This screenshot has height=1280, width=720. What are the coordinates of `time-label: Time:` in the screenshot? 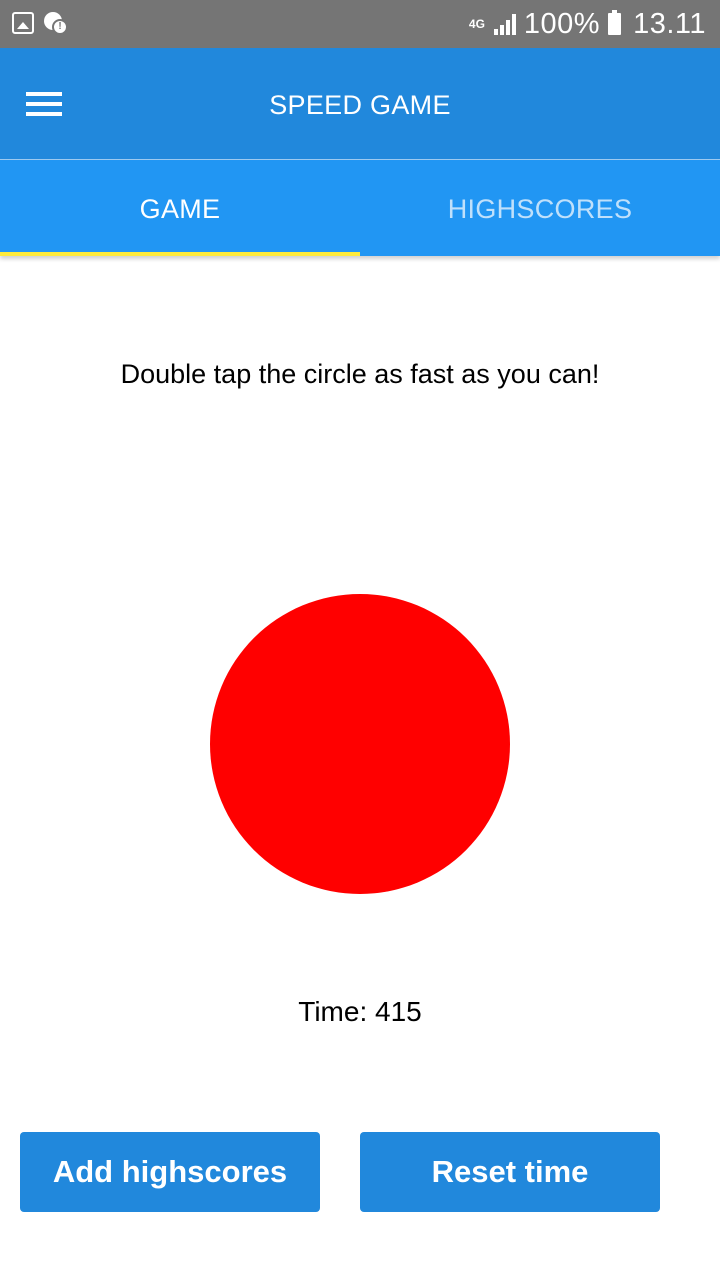 It's located at (333, 1011).